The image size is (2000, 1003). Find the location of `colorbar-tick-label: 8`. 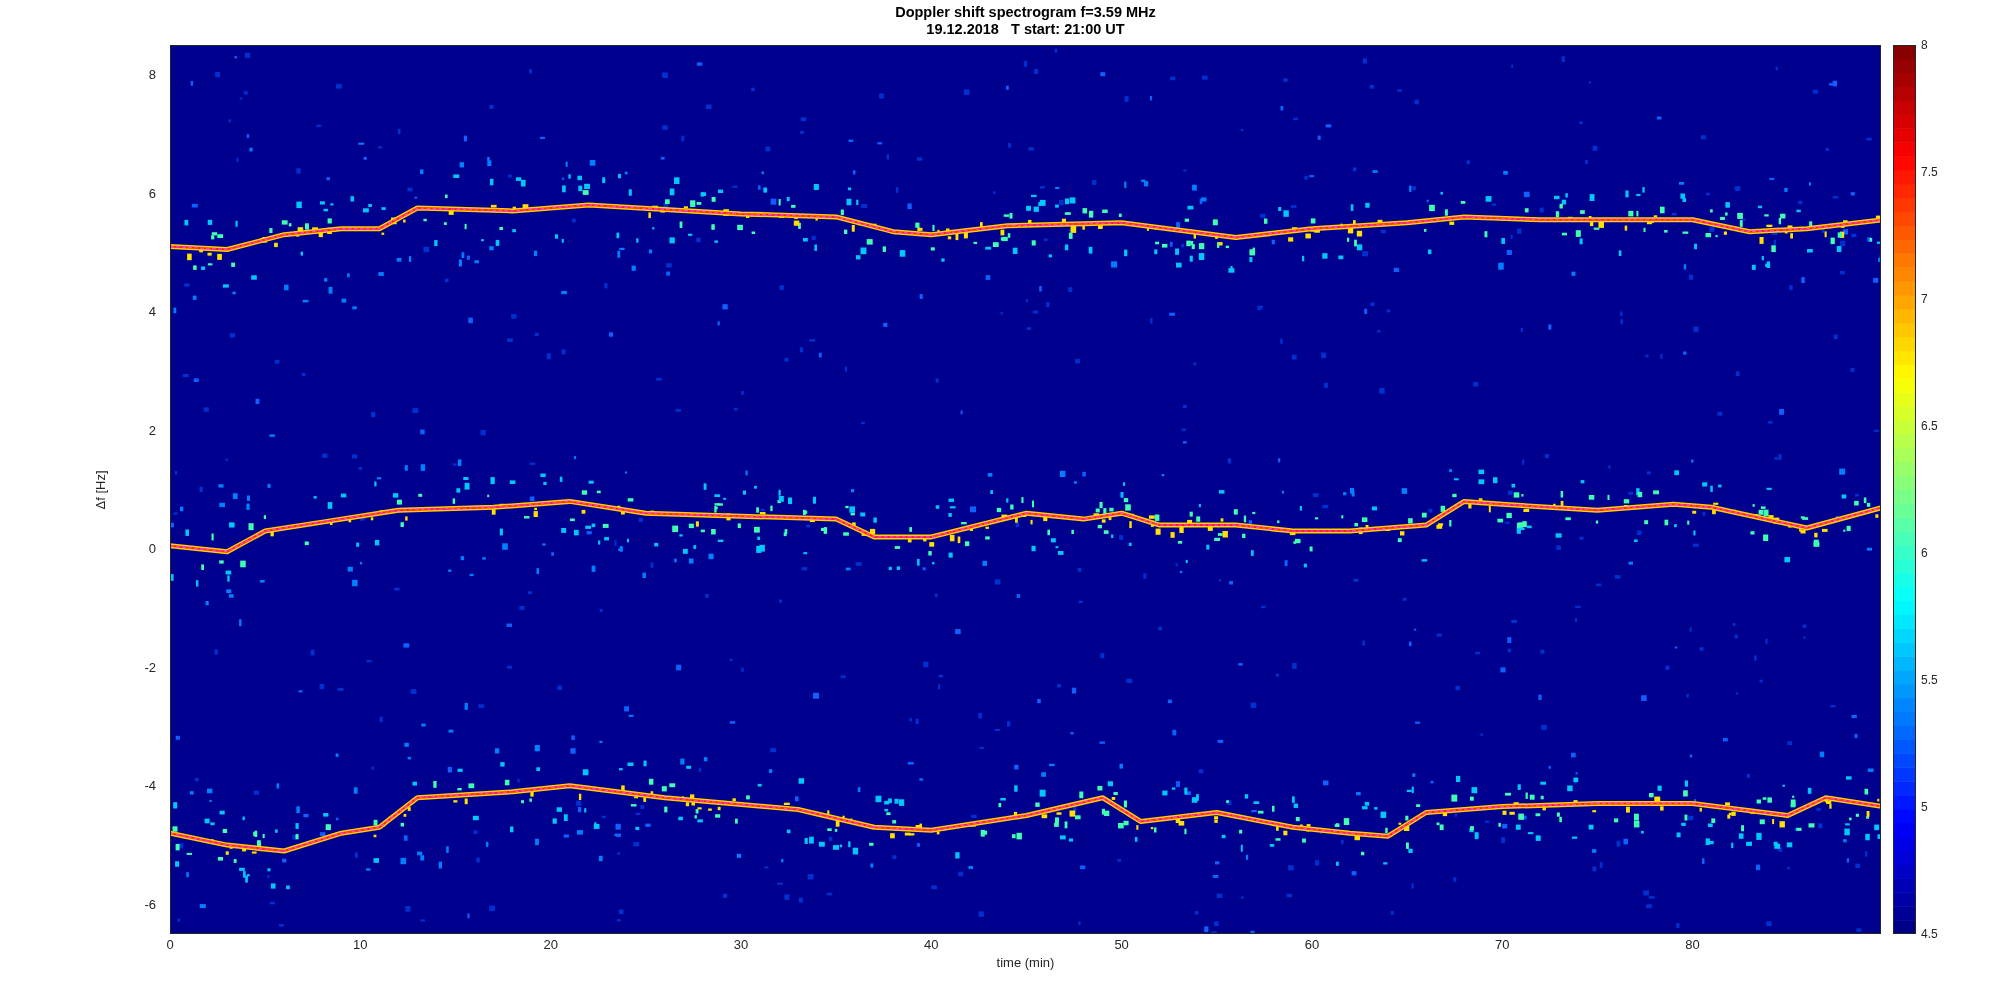

colorbar-tick-label: 8 is located at coordinates (1924, 45).